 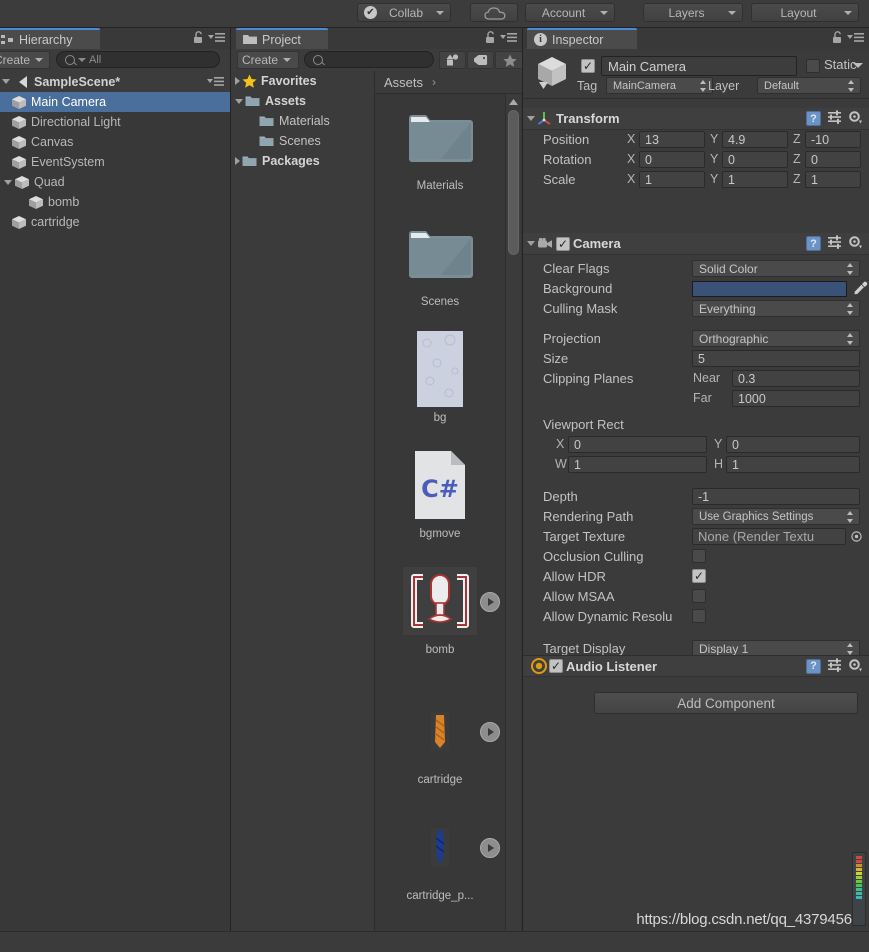 I want to click on static-dropdown-icon, so click(x=858, y=65).